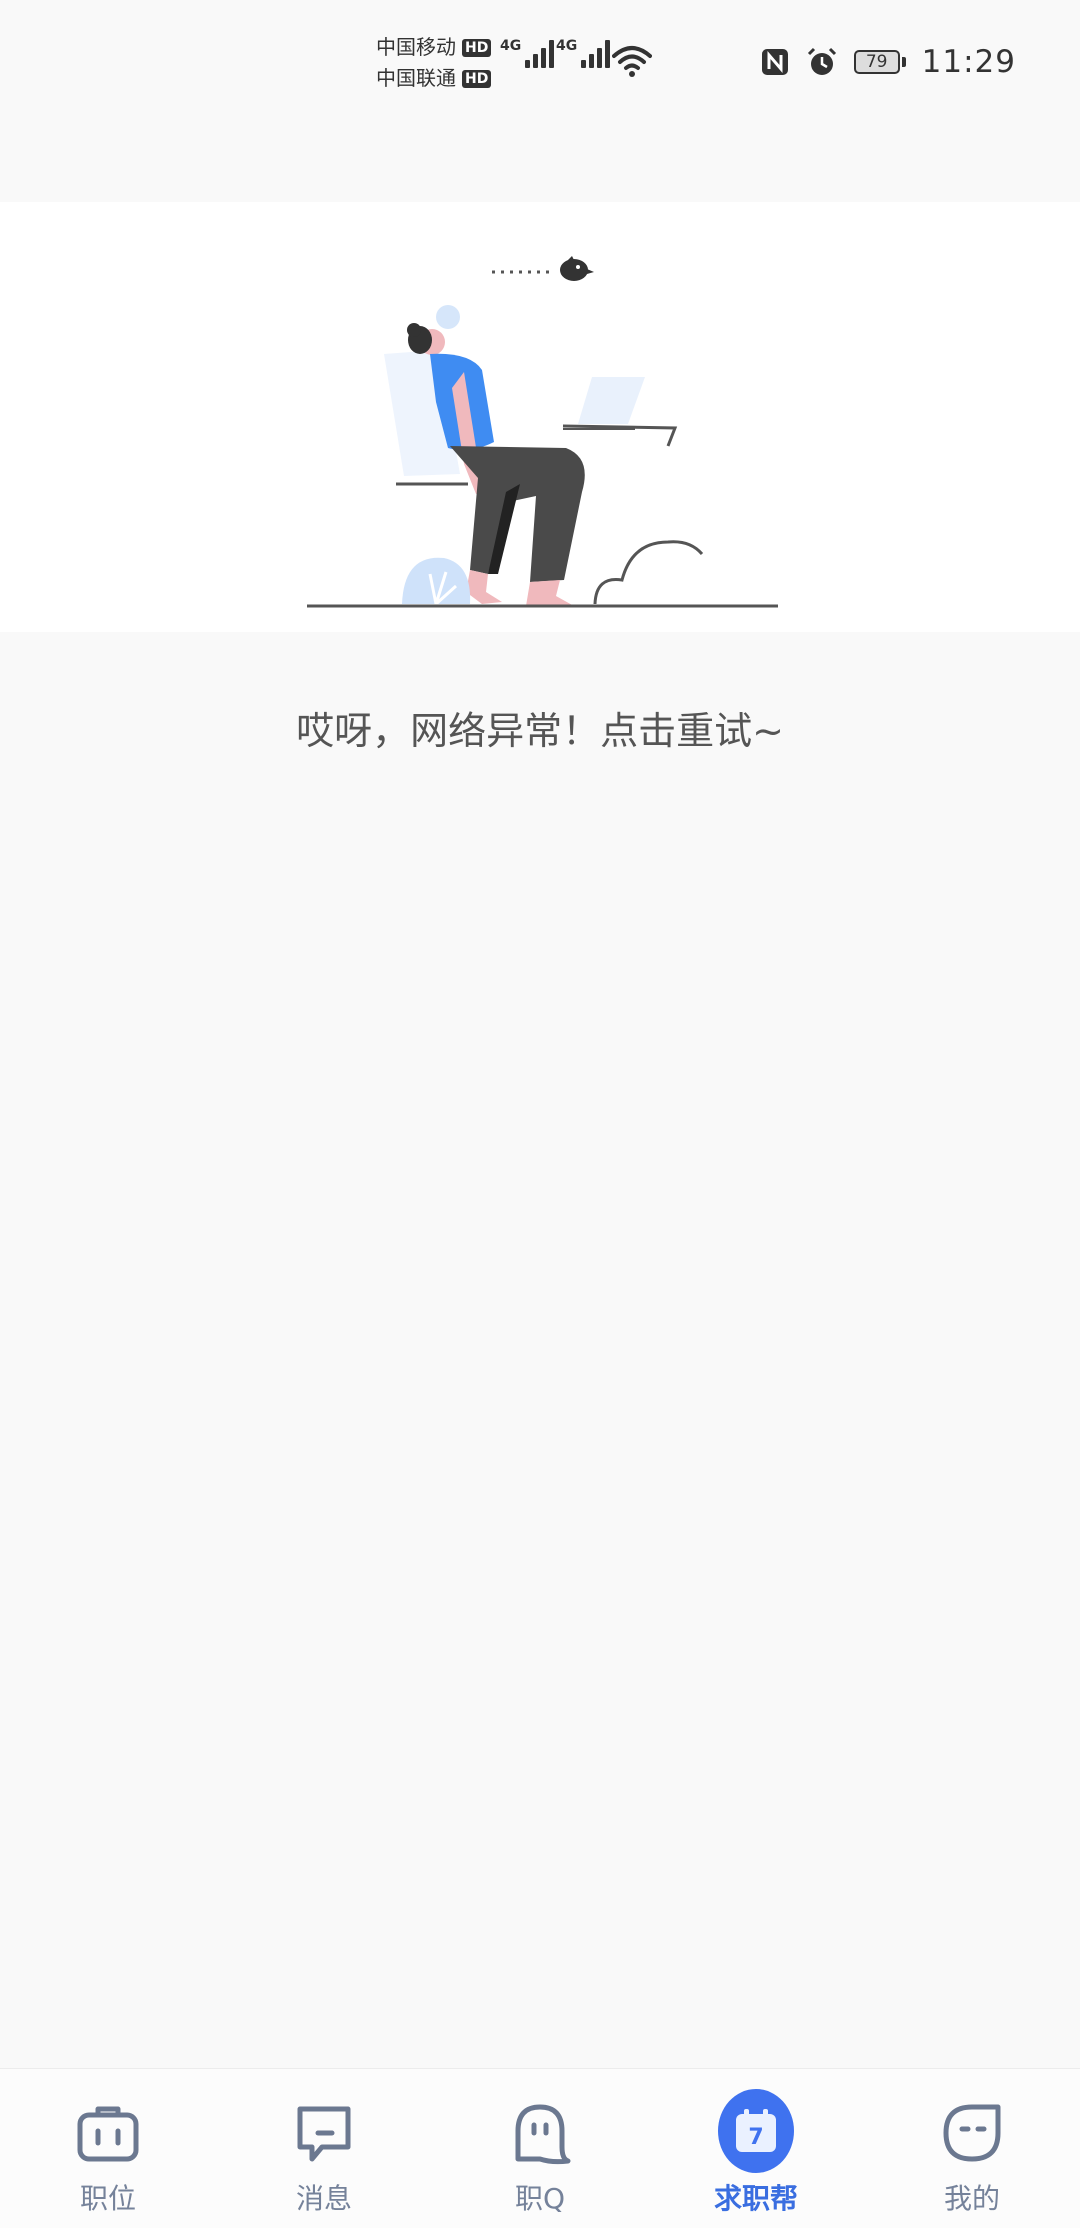  I want to click on bird-icon, so click(543, 268).